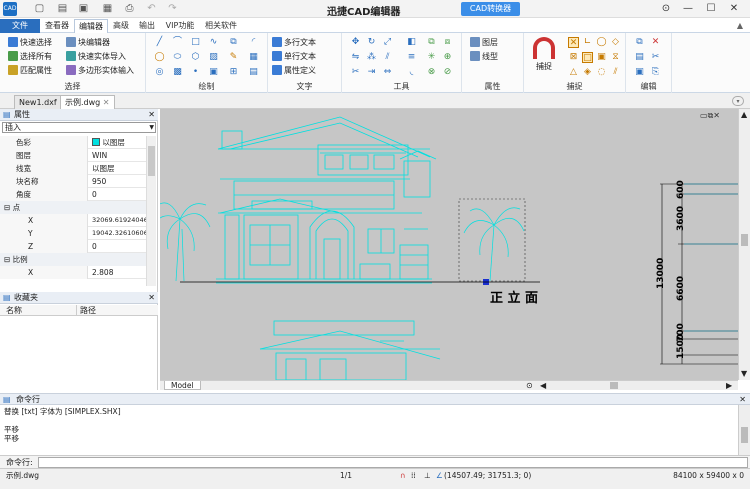 The height and width of the screenshot is (489, 750). I want to click on hatch-icon: ▨, so click(213, 57).